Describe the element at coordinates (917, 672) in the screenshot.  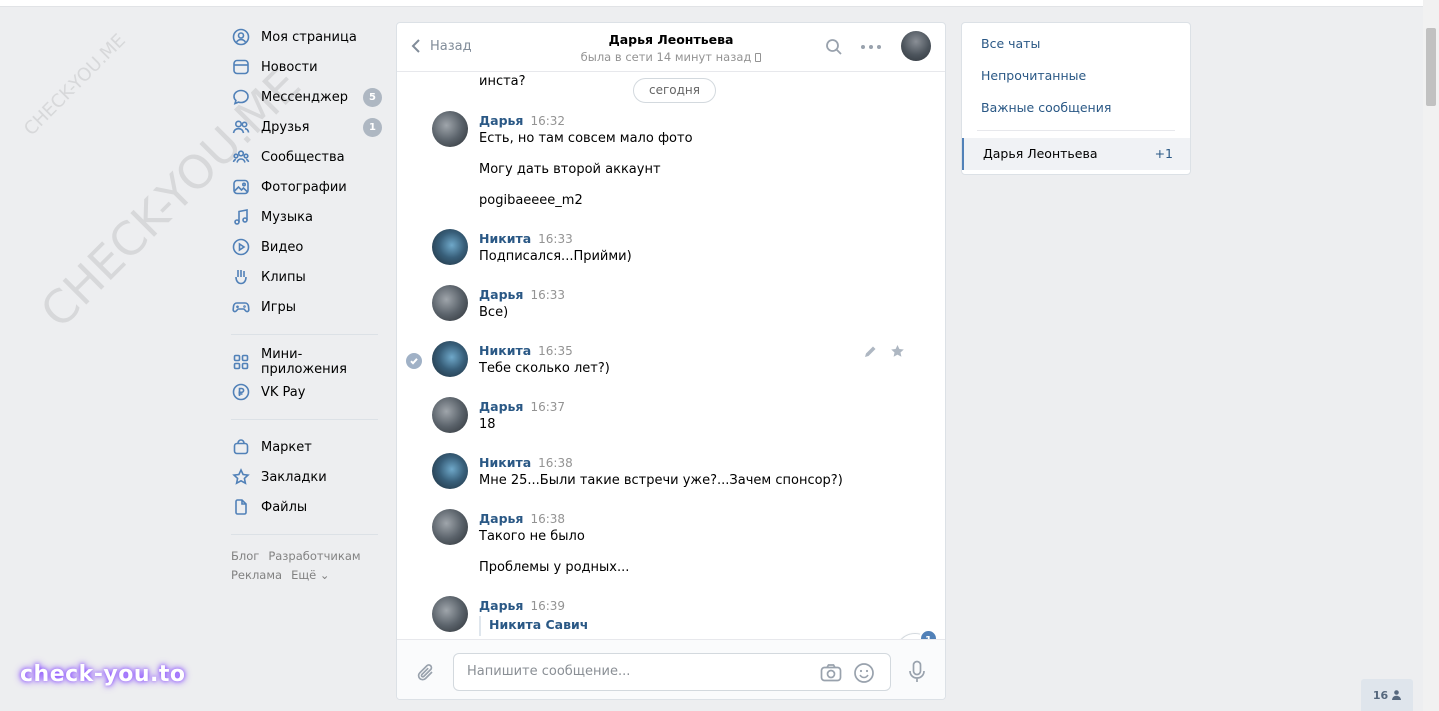
I see `microphone-icon` at that location.